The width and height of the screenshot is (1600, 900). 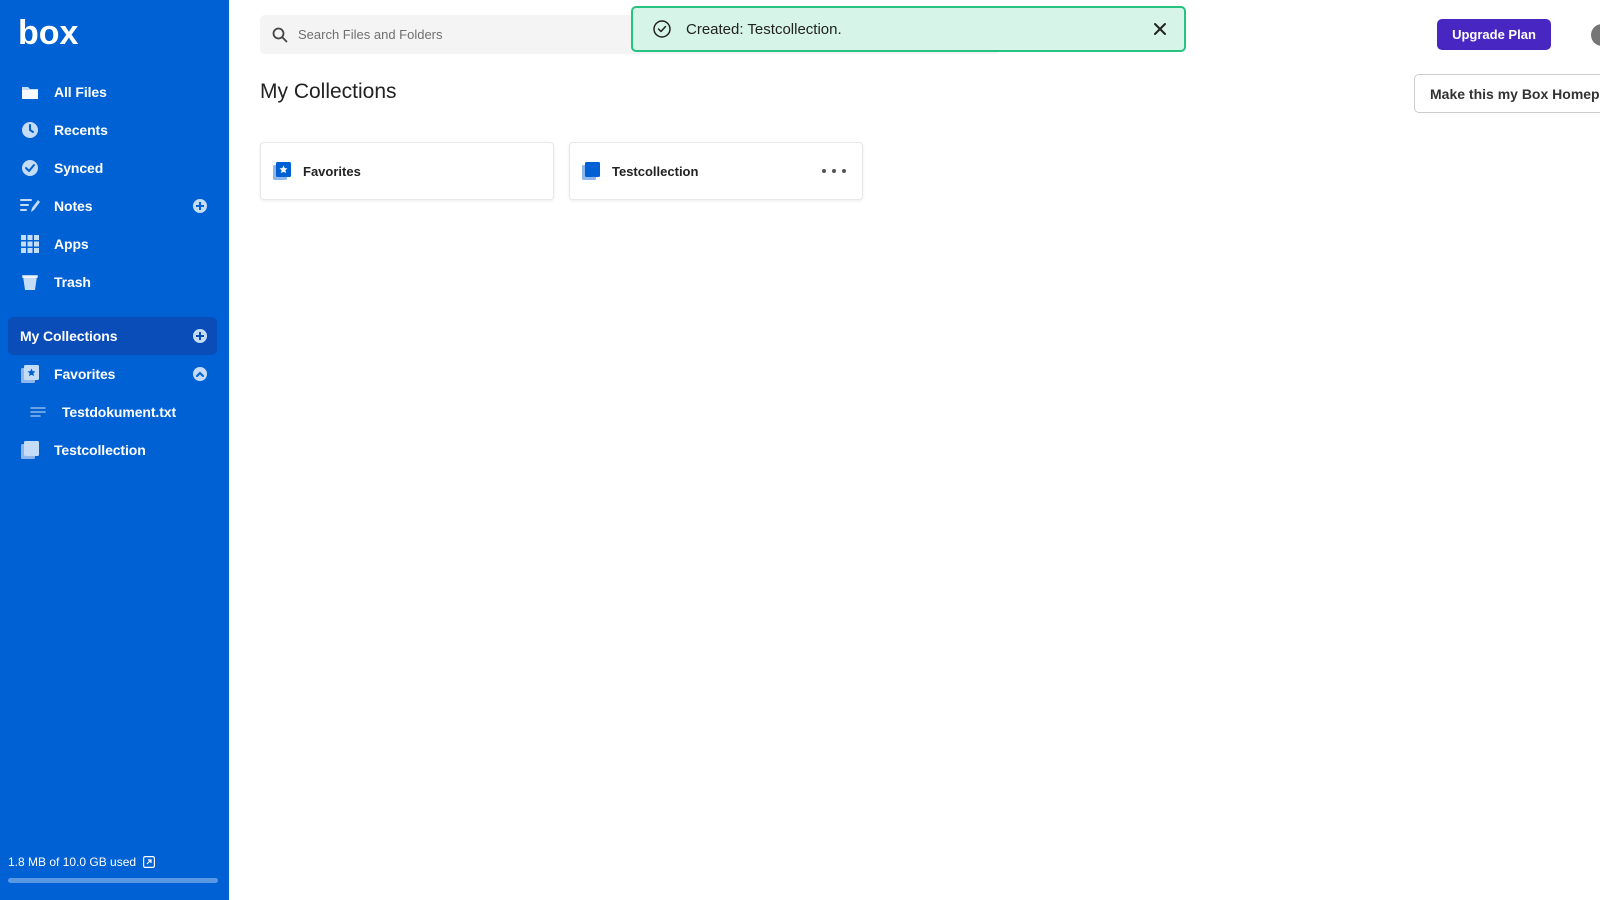 I want to click on make-homepage-button: Make this my Box Homepage, so click(x=1507, y=93).